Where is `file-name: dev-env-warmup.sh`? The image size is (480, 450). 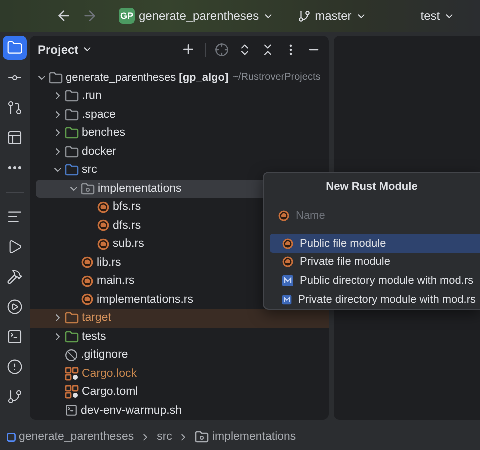
file-name: dev-env-warmup.sh is located at coordinates (131, 410).